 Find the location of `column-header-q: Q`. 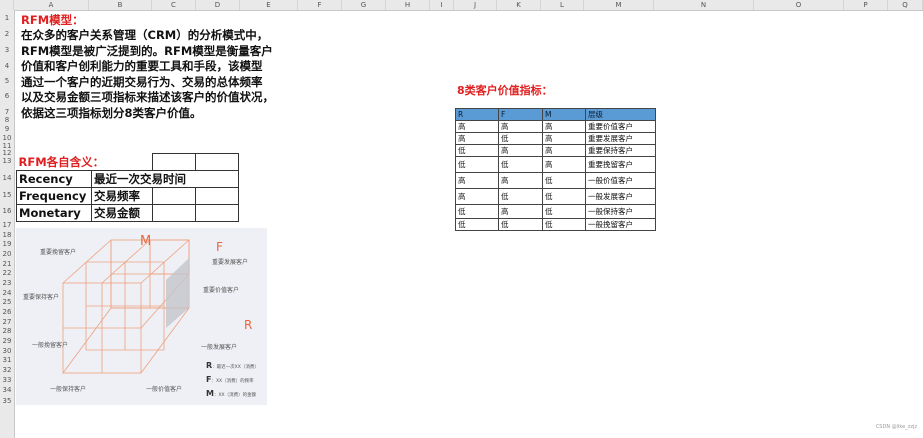

column-header-q: Q is located at coordinates (905, 5).